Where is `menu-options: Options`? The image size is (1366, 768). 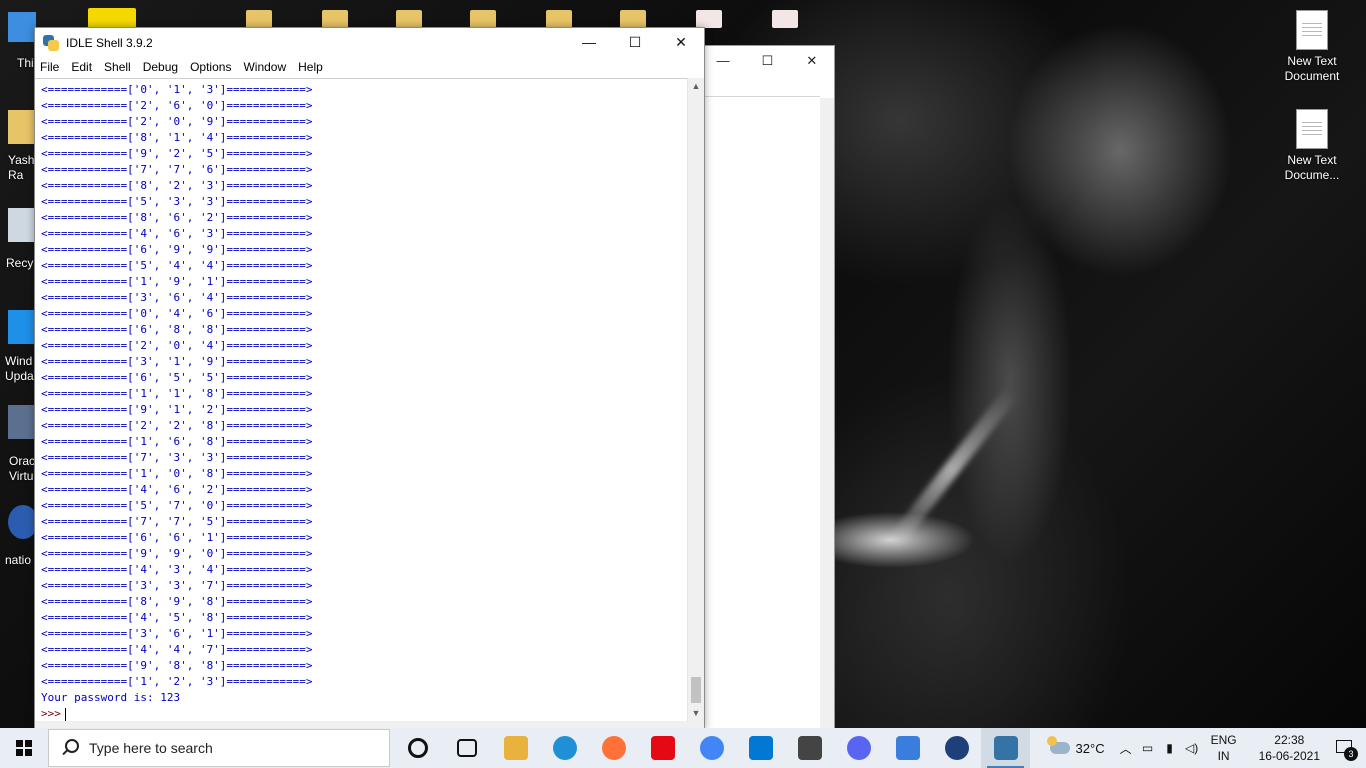 menu-options: Options is located at coordinates (210, 67).